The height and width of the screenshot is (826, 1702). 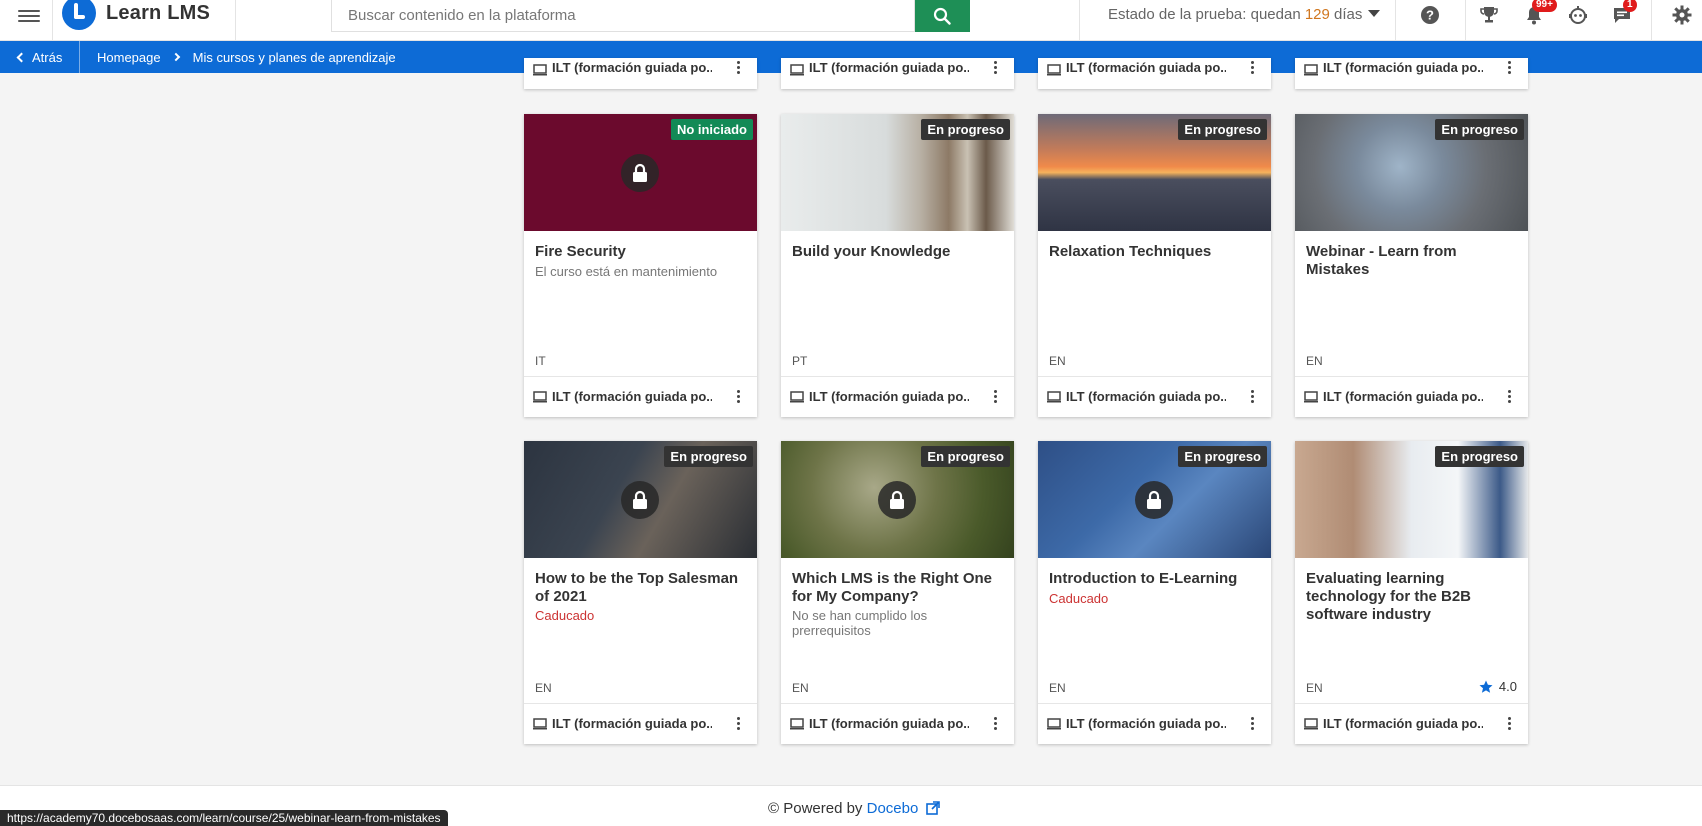 I want to click on docebo-link: Docebo, so click(x=893, y=808).